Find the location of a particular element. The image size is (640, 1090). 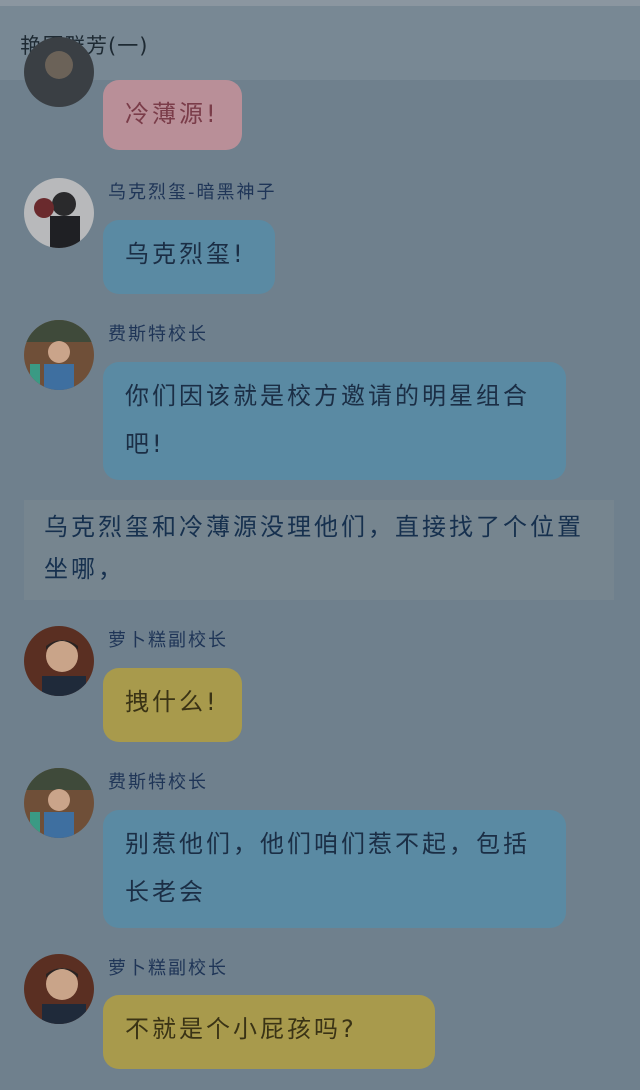

narration-block: 乌克烈玺和冷薄源没理他们，直接找了个位置坐哪， is located at coordinates (319, 550).